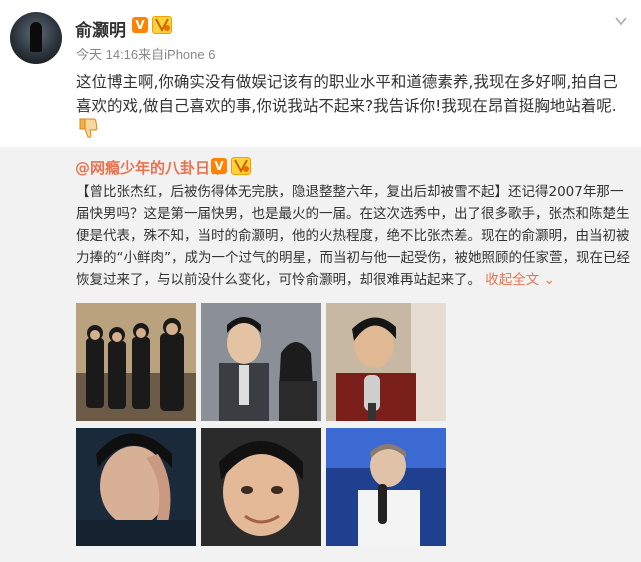  Describe the element at coordinates (136, 487) in the screenshot. I see `photo-scar-closeup` at that location.